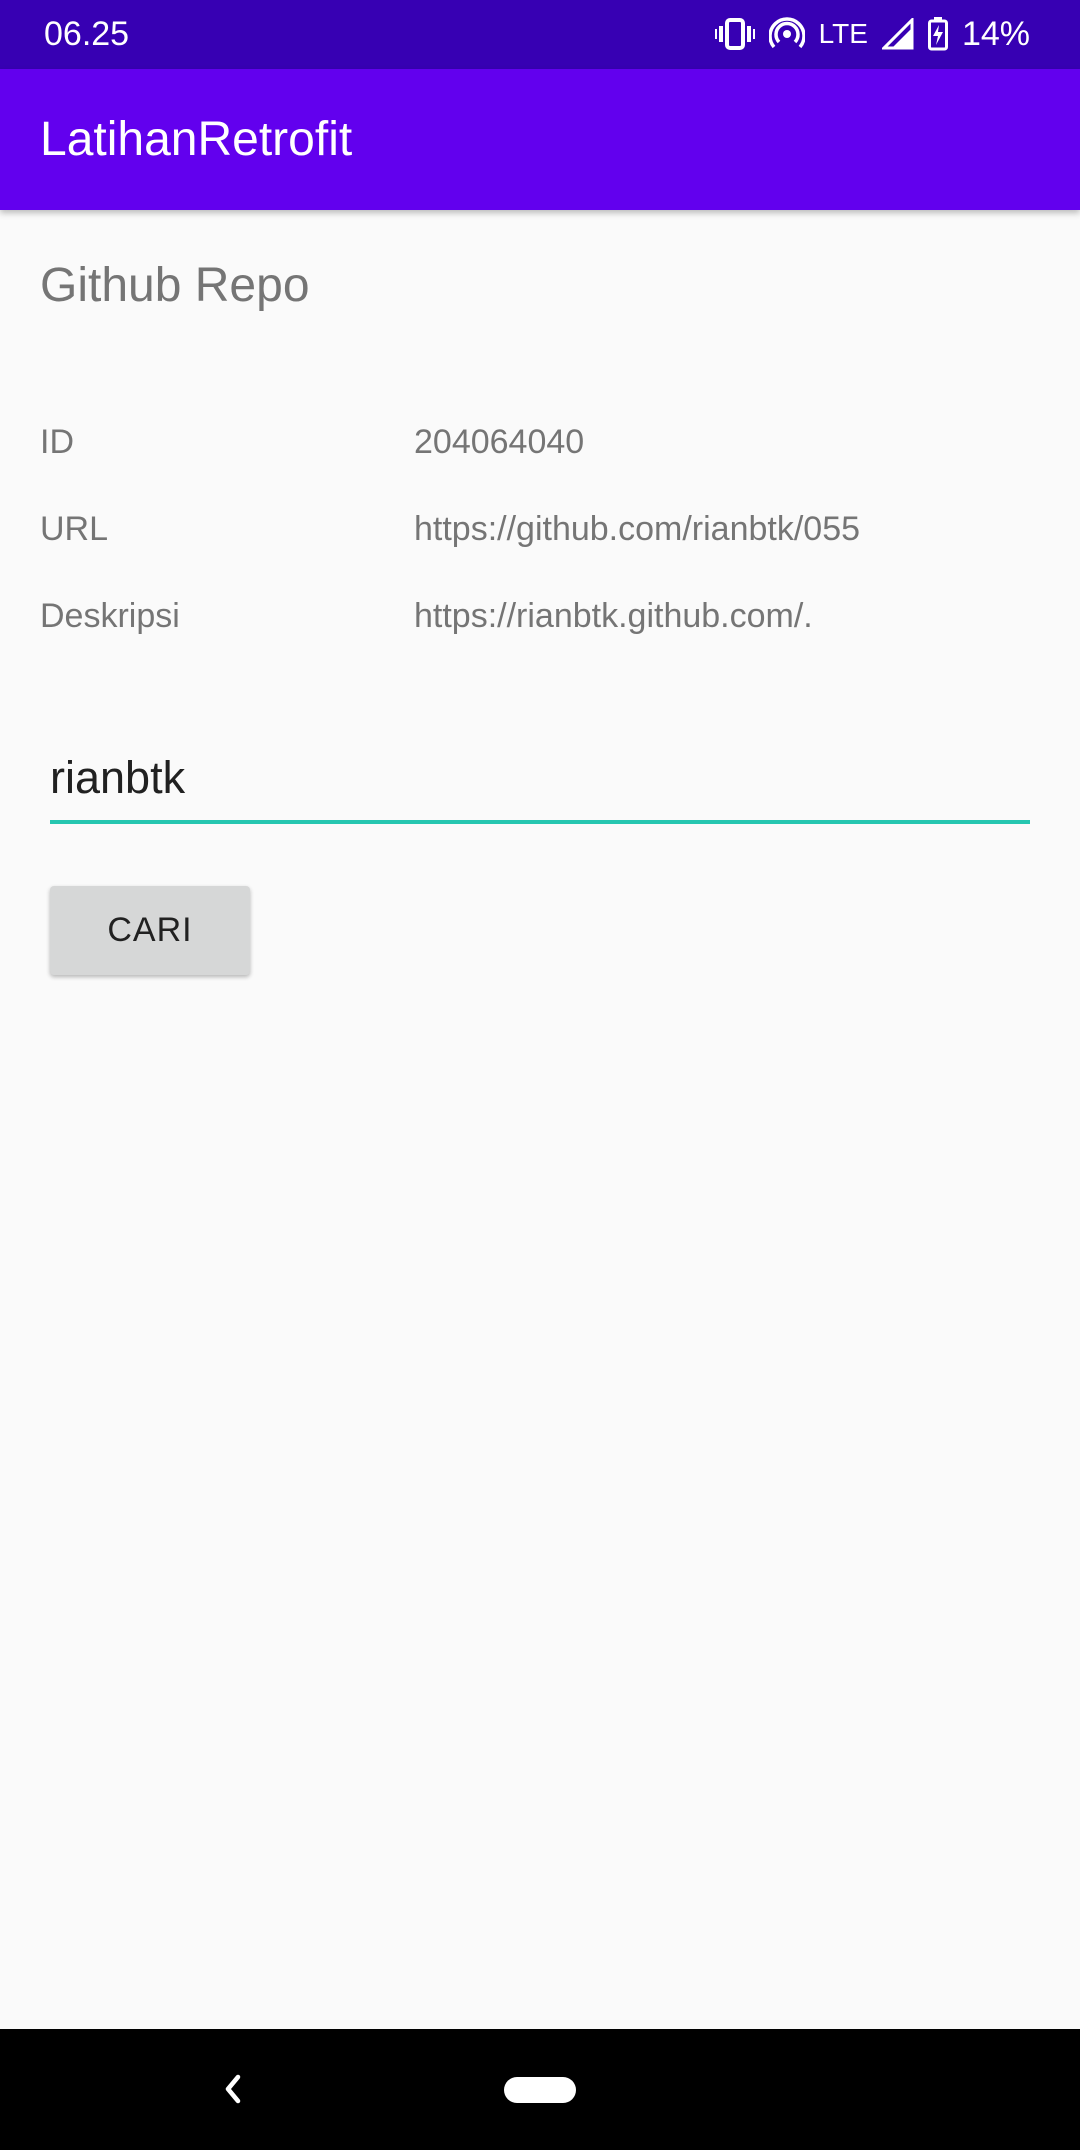 The width and height of the screenshot is (1080, 2150). Describe the element at coordinates (150, 930) in the screenshot. I see `search-button: CARI` at that location.